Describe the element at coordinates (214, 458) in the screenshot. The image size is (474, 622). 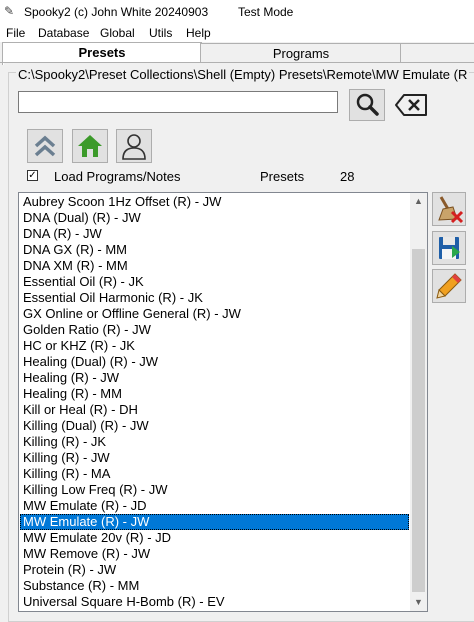
I see `preset-list-item: Killing (R) - JW` at that location.